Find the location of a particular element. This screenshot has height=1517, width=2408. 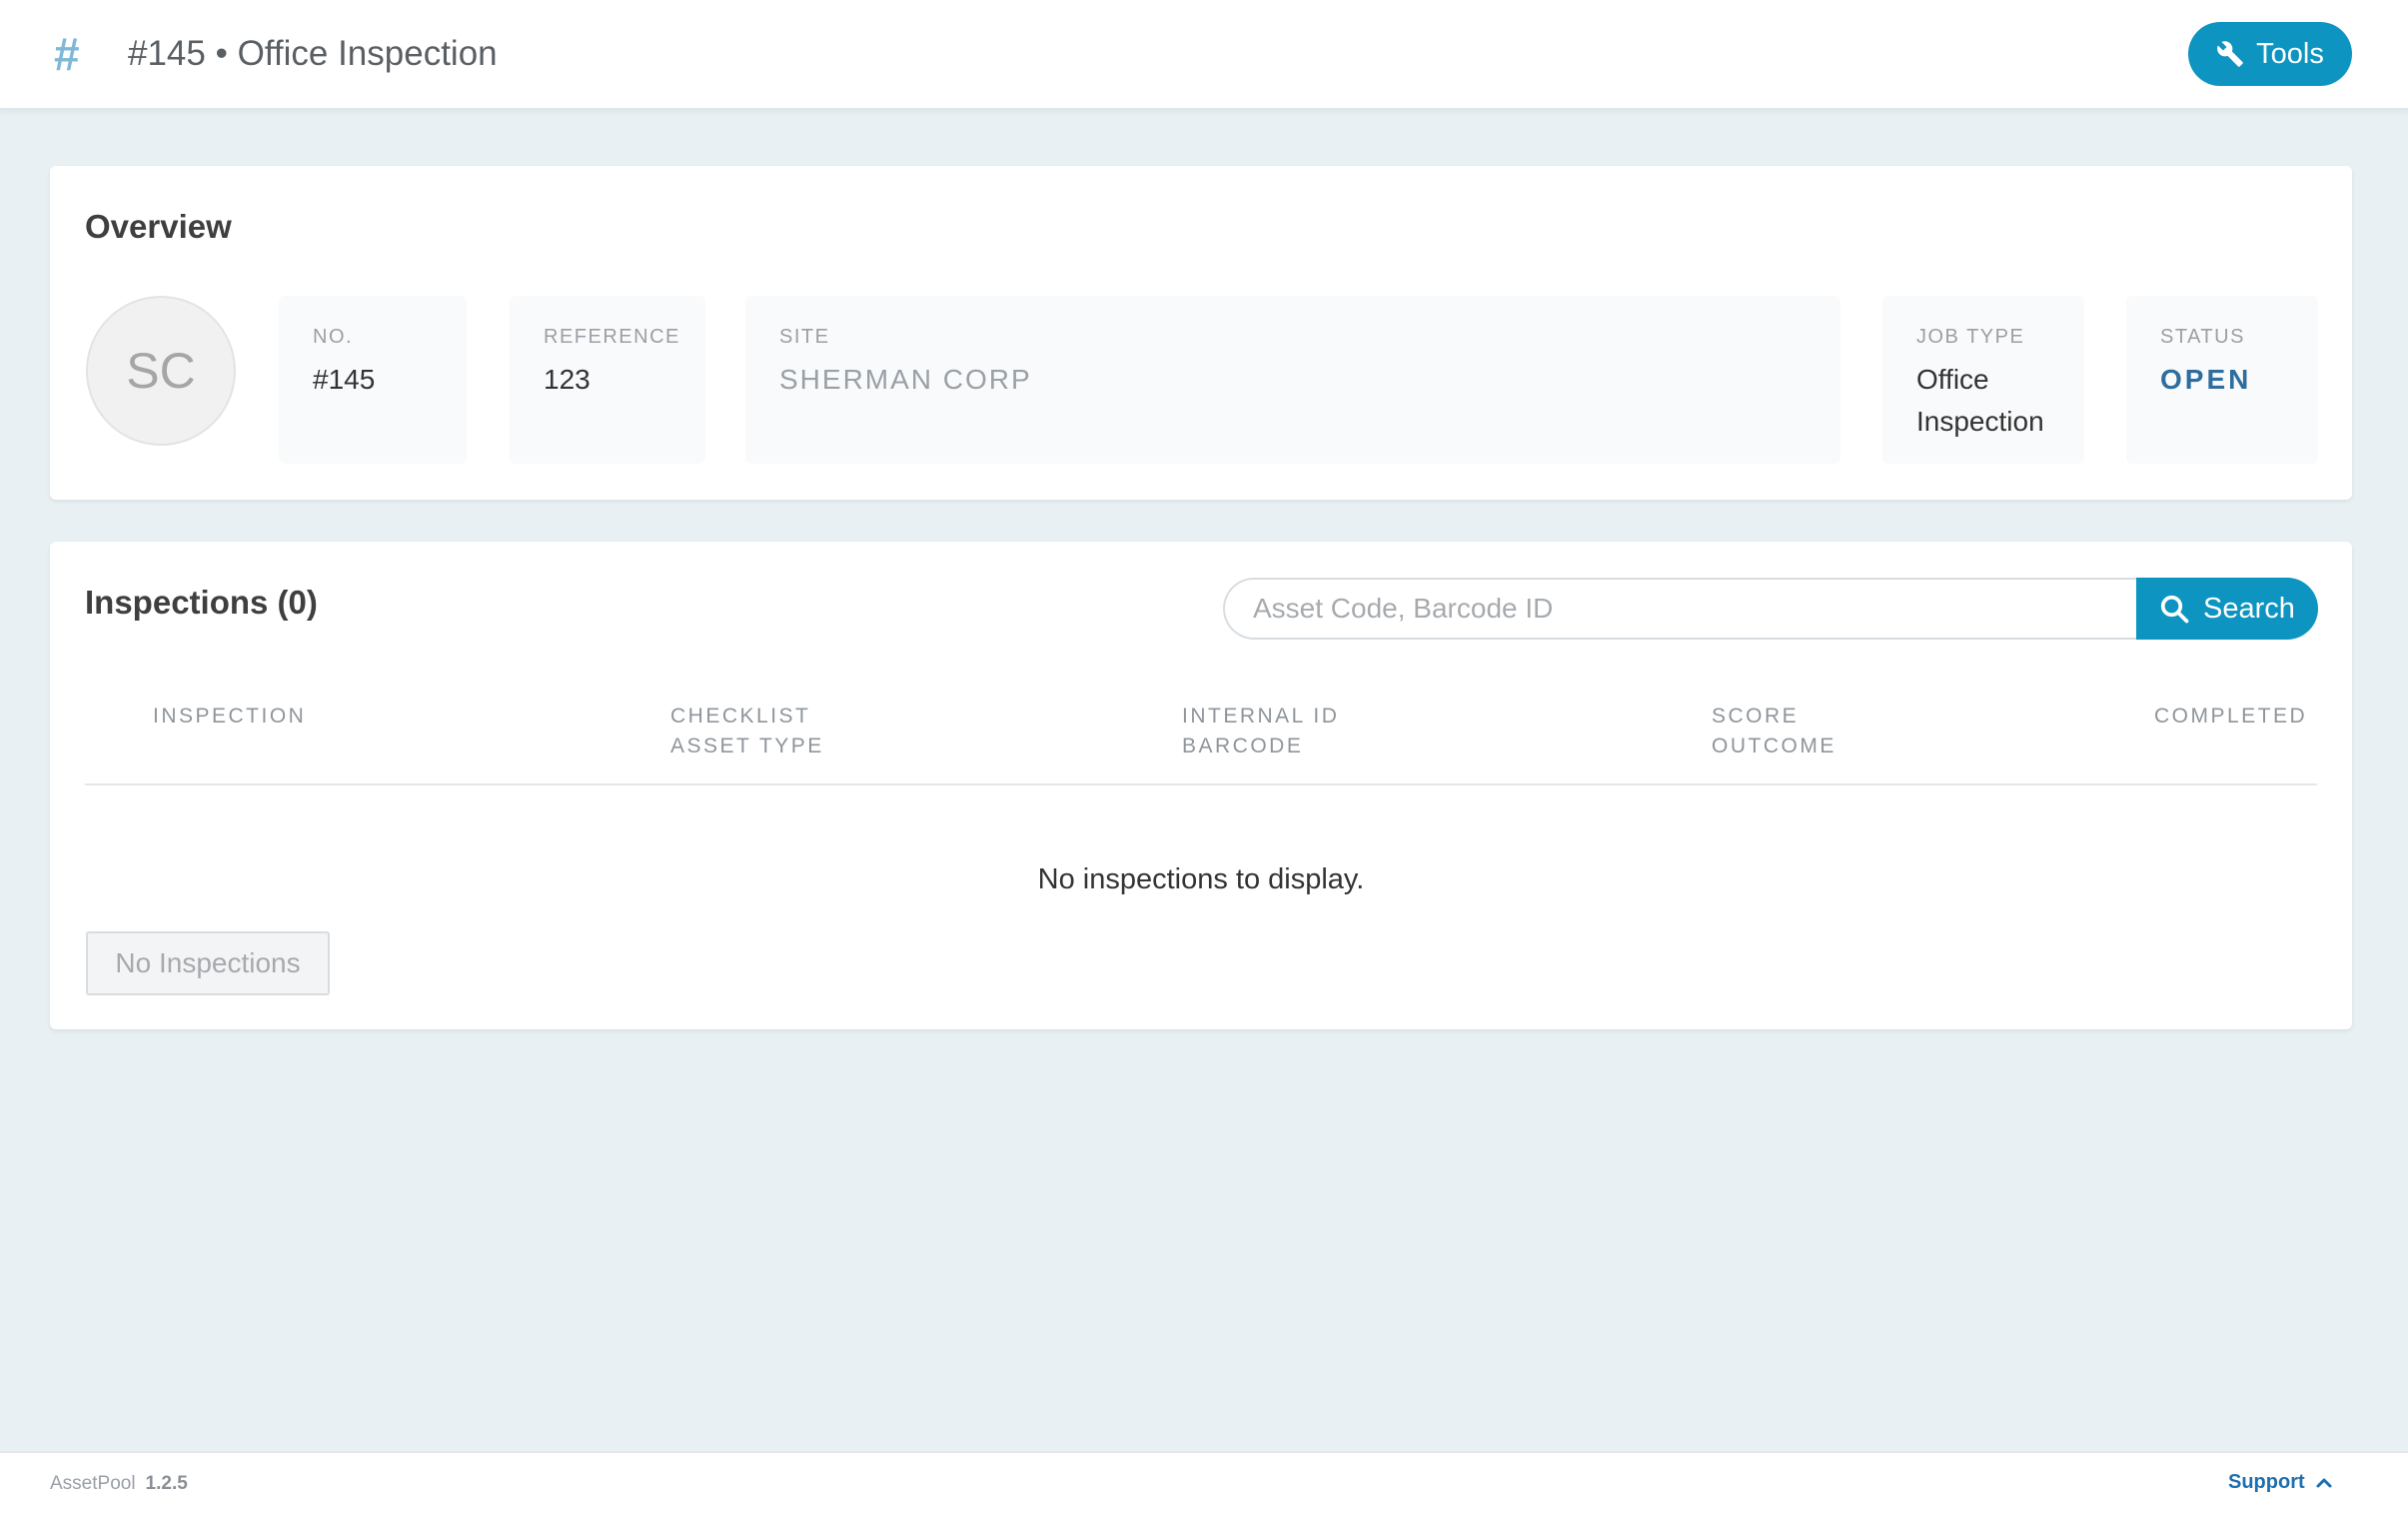

top-bar: # #145 • Office Inspection Tools is located at coordinates (1204, 55).